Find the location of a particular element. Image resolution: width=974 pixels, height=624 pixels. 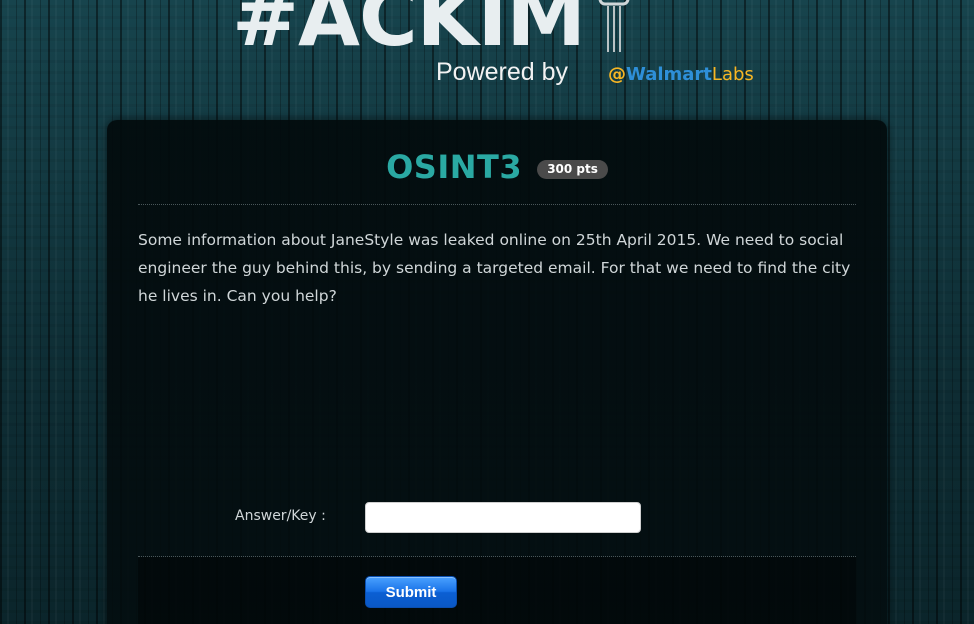

sponsor-labs: Labs is located at coordinates (732, 74).